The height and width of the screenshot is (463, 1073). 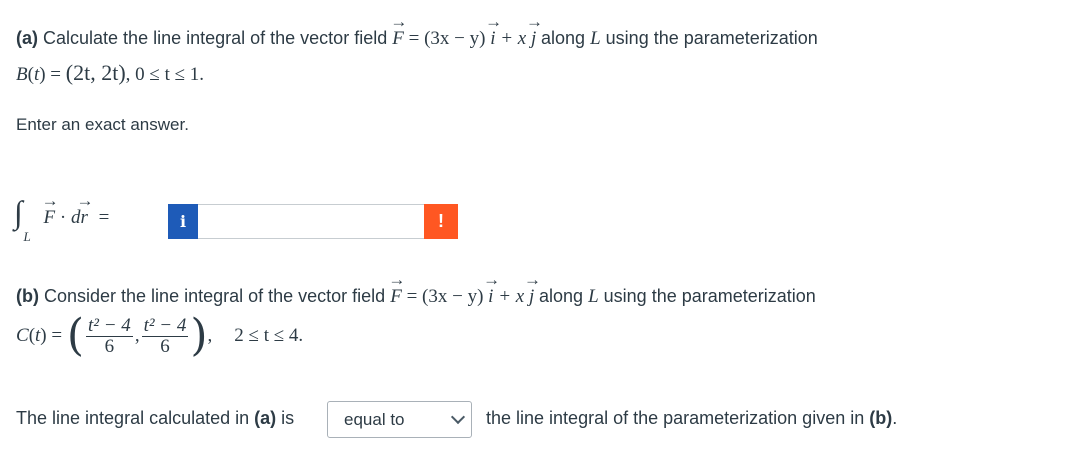 What do you see at coordinates (711, 38) in the screenshot?
I see `part-a-suffix: using the parameterization` at bounding box center [711, 38].